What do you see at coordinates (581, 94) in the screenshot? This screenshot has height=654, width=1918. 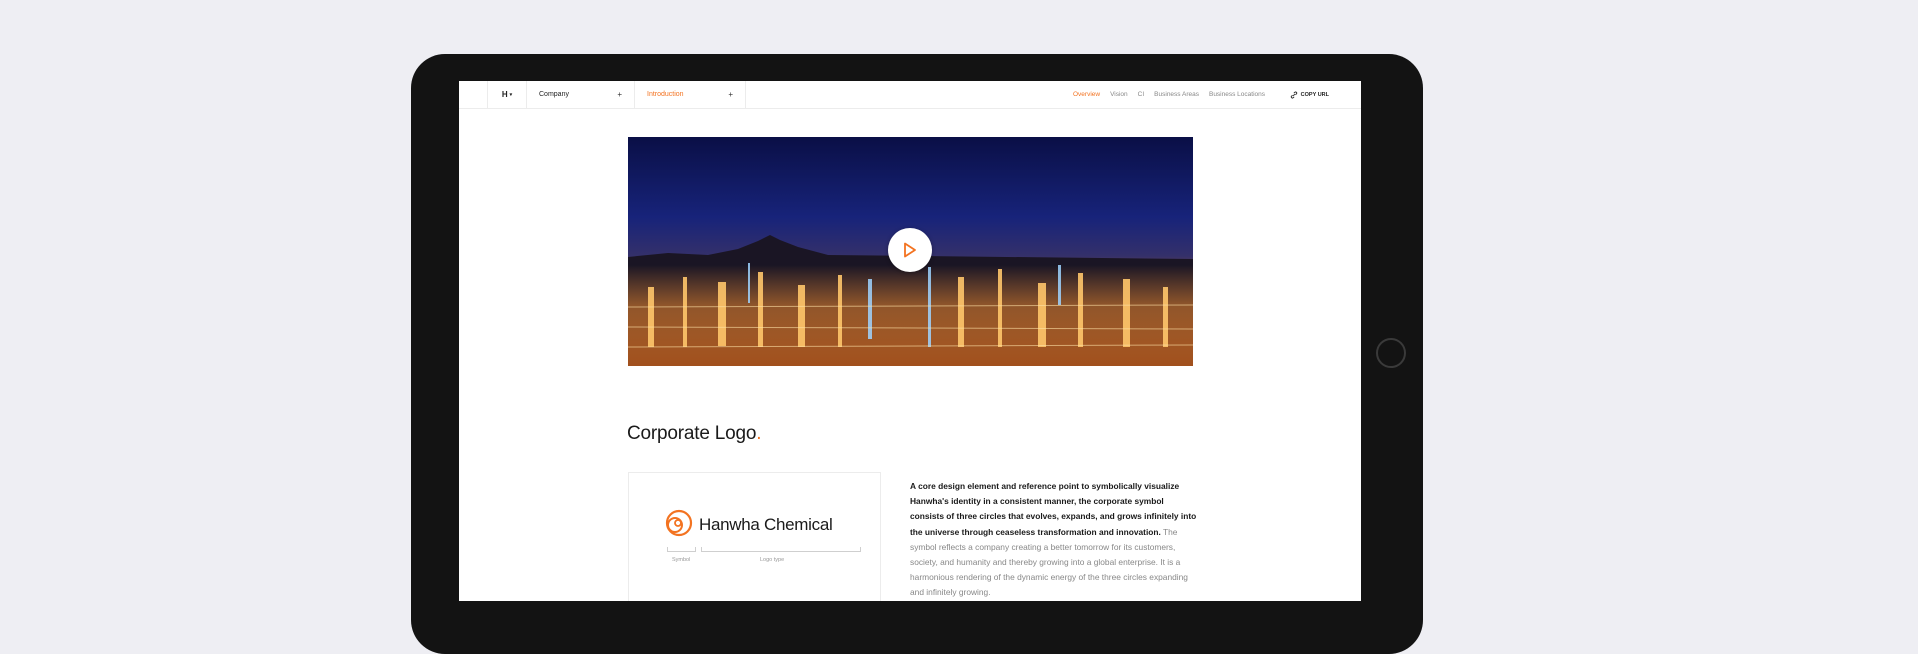 I see `company-dropdown: Company +` at bounding box center [581, 94].